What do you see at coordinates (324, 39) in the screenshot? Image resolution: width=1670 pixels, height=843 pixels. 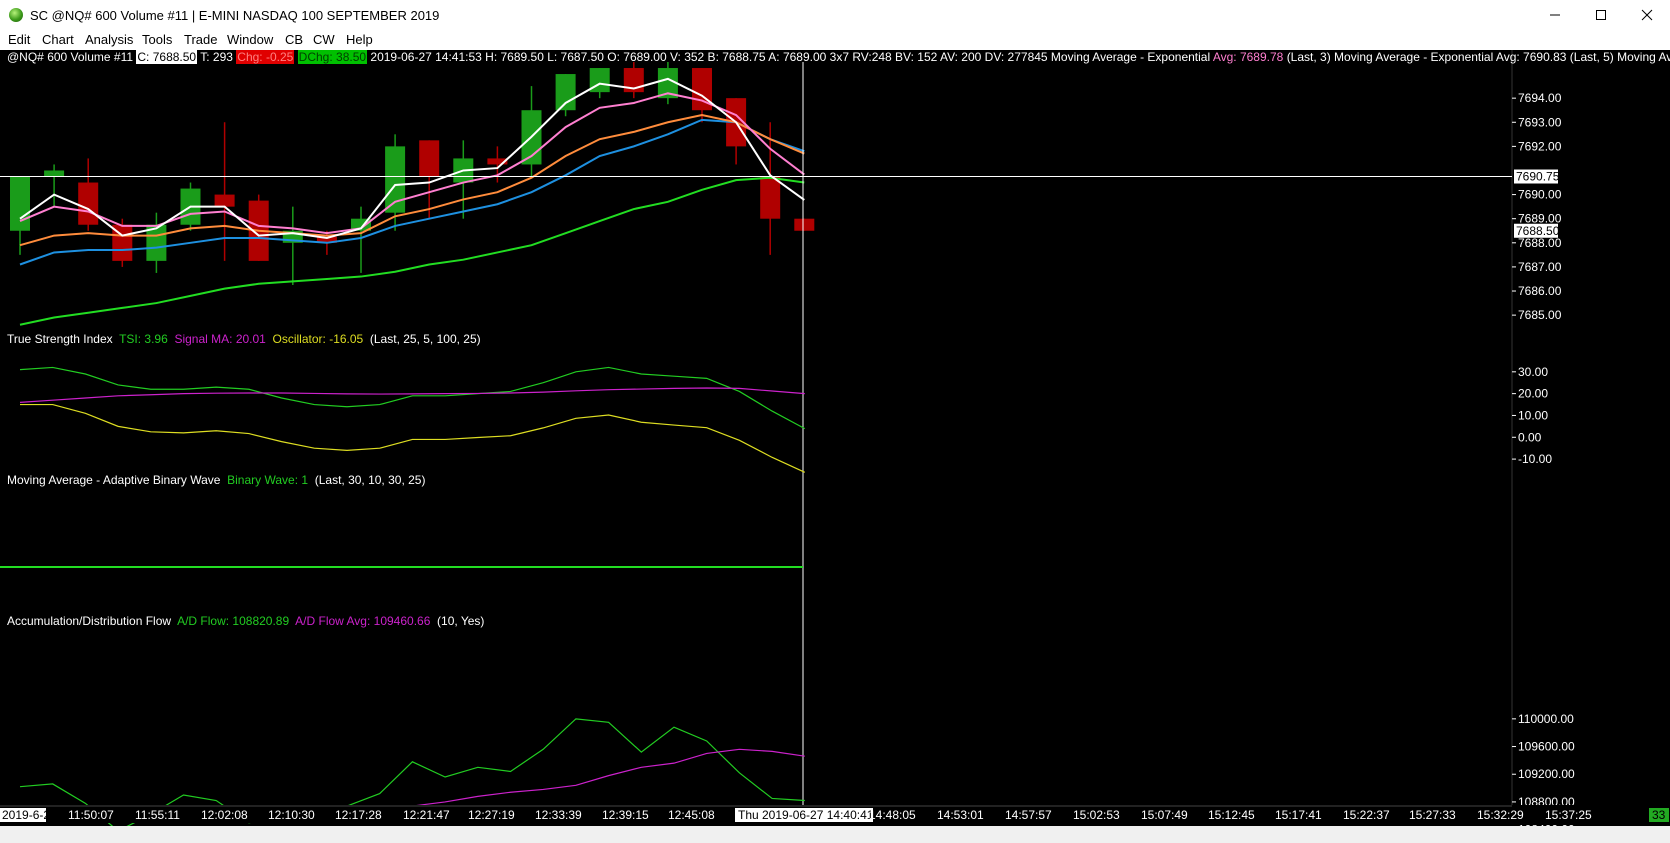 I see `menu-cw: CW` at bounding box center [324, 39].